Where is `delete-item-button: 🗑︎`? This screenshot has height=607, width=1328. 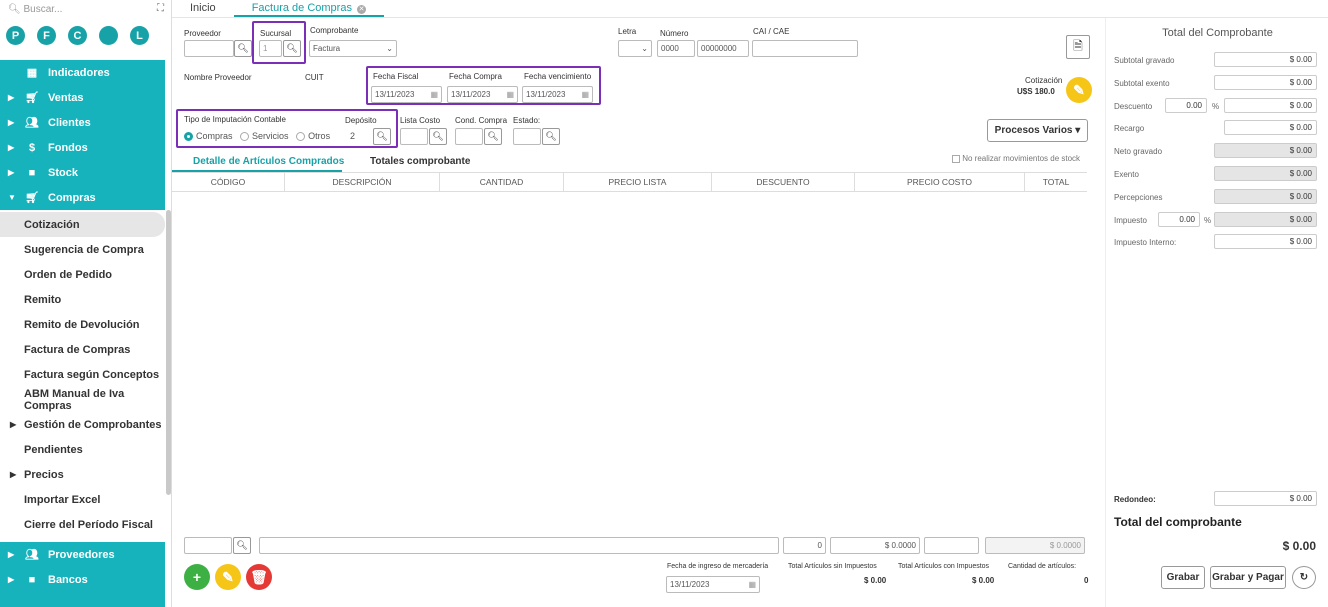
delete-item-button: 🗑︎ is located at coordinates (259, 577).